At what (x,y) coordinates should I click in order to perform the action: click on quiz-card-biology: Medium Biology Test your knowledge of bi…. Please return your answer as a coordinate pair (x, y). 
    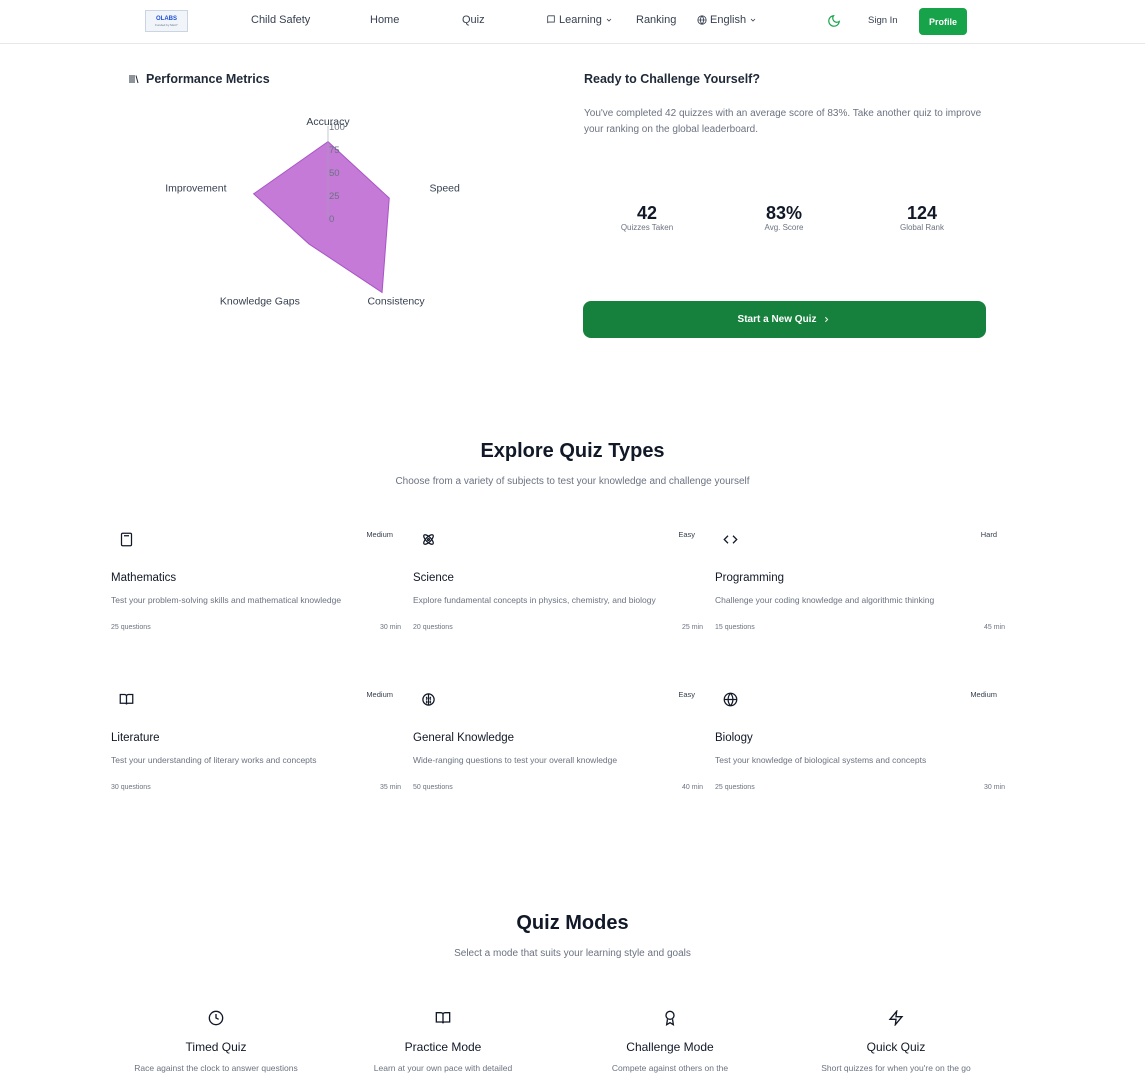
    Looking at the image, I should click on (860, 741).